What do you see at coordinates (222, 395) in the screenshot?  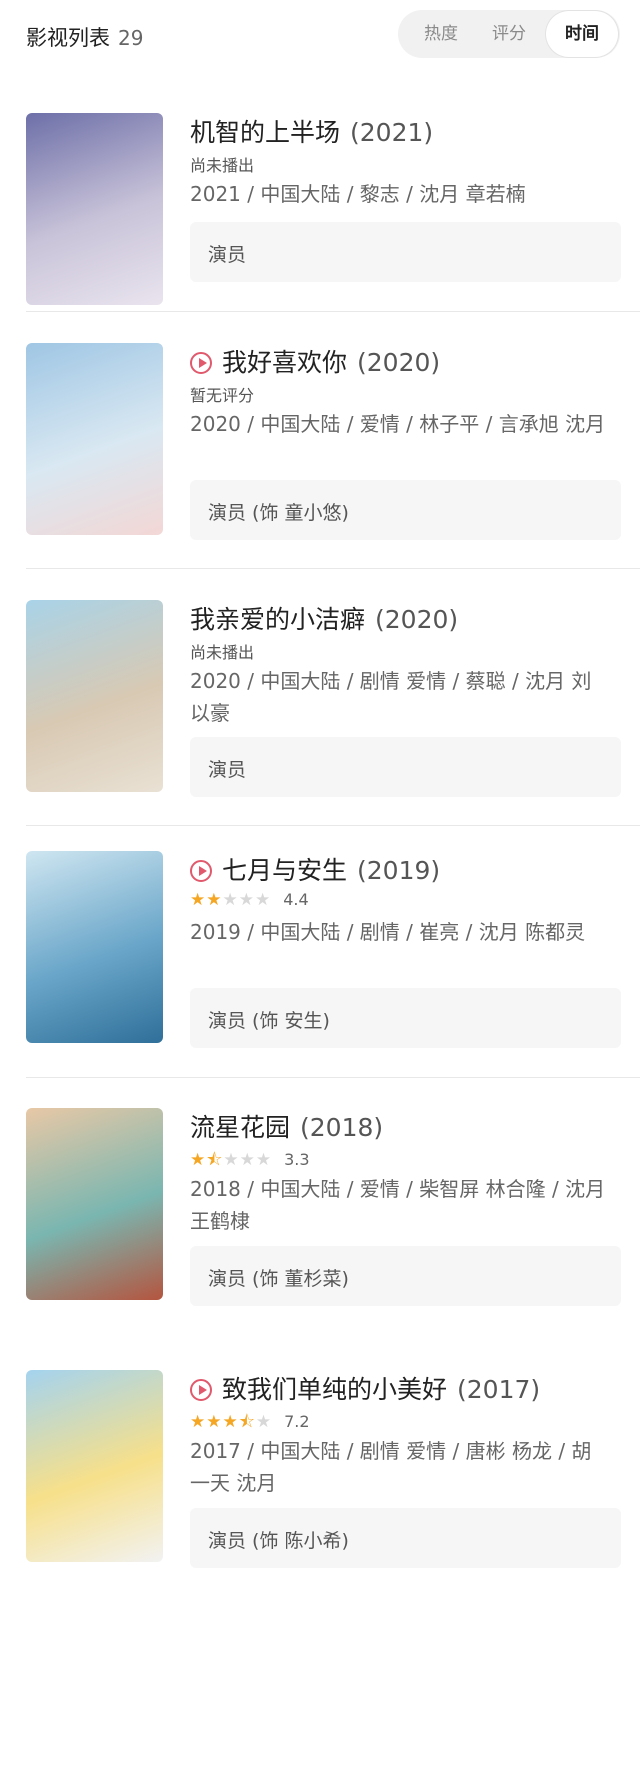 I see `item-status: 暂无评分` at bounding box center [222, 395].